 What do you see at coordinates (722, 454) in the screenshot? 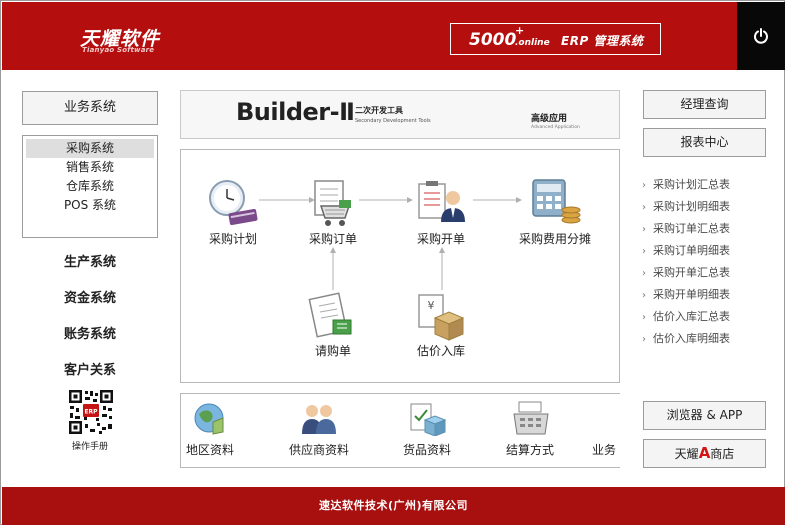
I see `store-suffix: 商店` at bounding box center [722, 454].